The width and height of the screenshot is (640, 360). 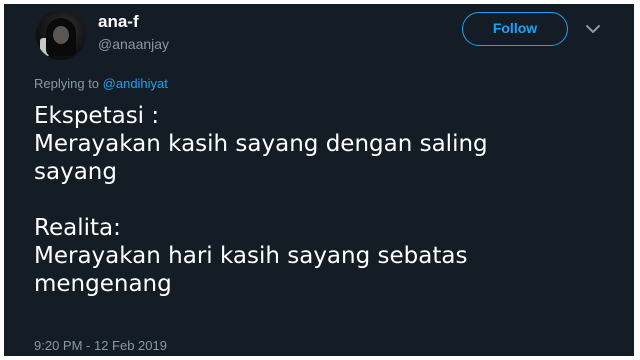 I want to click on avatar, so click(x=61, y=35).